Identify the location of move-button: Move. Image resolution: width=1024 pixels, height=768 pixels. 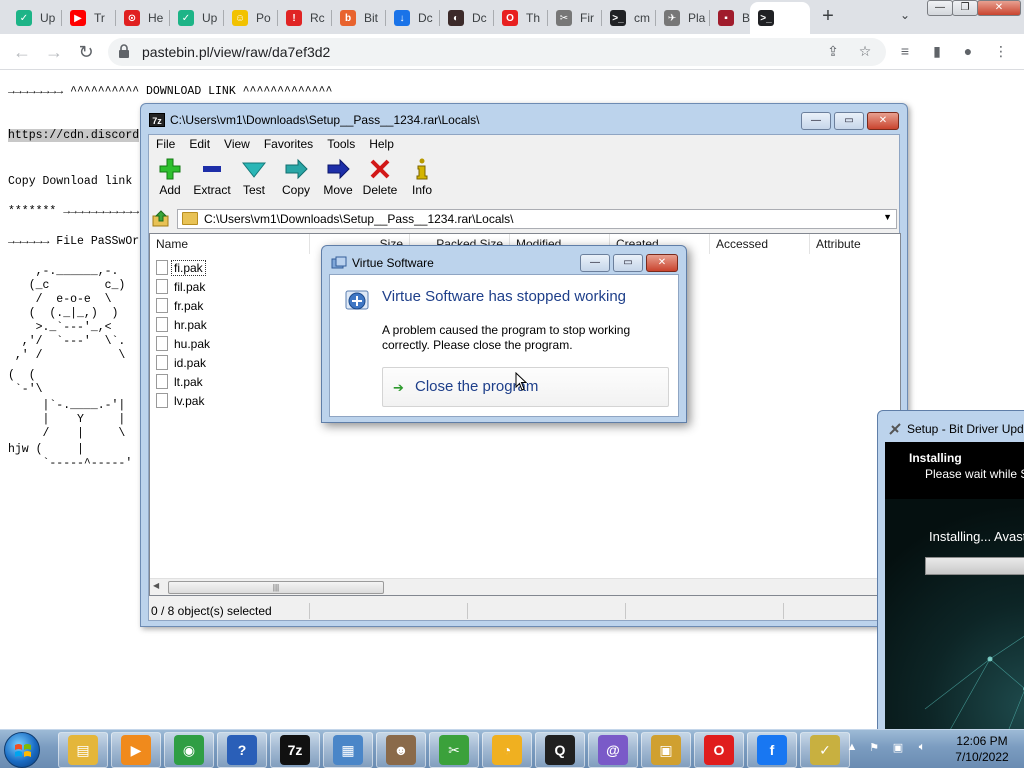
(338, 179).